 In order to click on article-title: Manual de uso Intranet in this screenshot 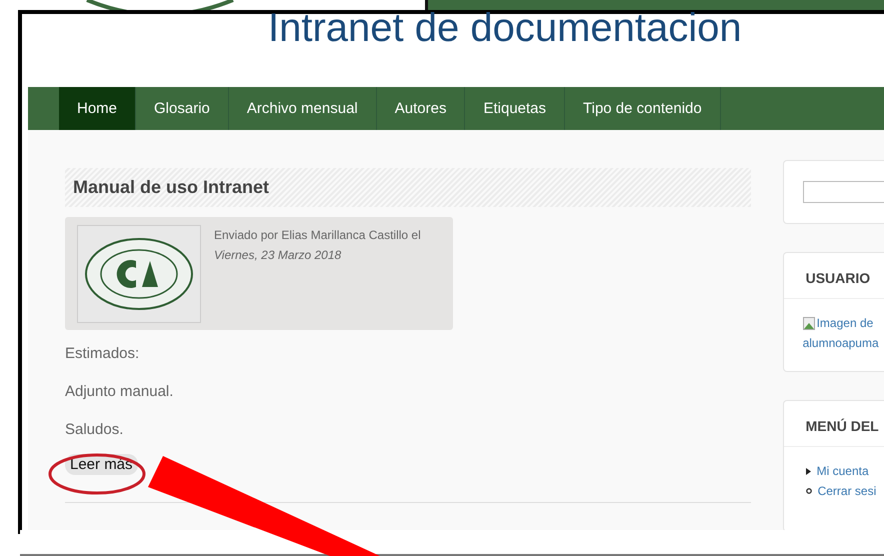, I will do `click(408, 187)`.